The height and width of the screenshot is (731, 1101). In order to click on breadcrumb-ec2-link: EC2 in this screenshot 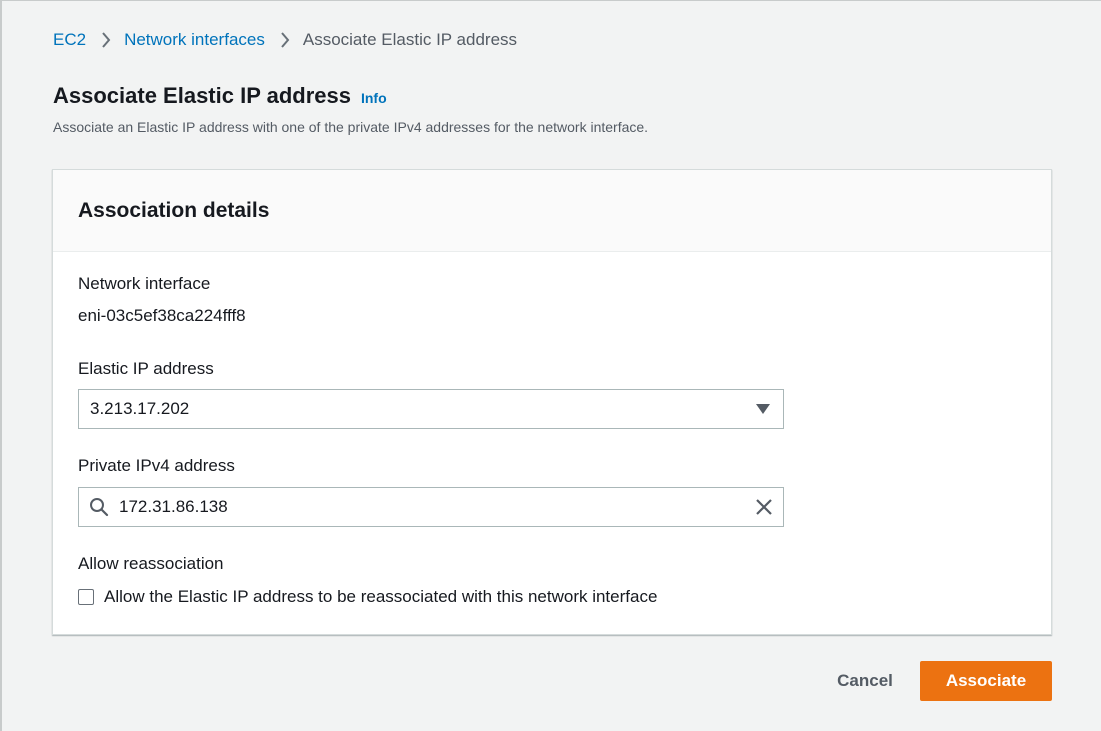, I will do `click(69, 40)`.